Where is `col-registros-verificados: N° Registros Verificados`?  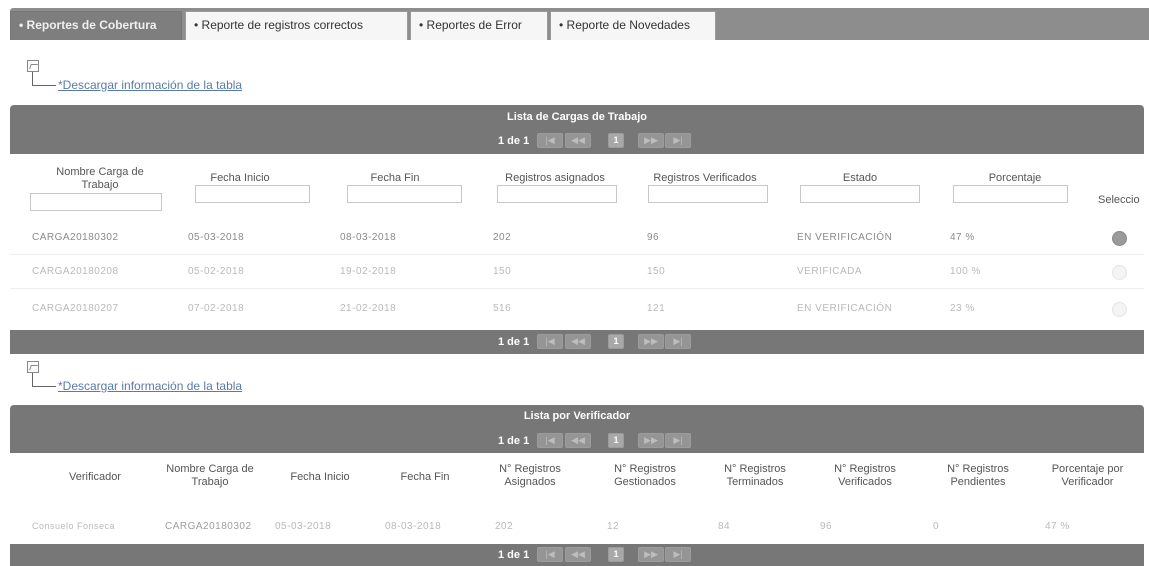
col-registros-verificados: N° Registros Verificados is located at coordinates (865, 475).